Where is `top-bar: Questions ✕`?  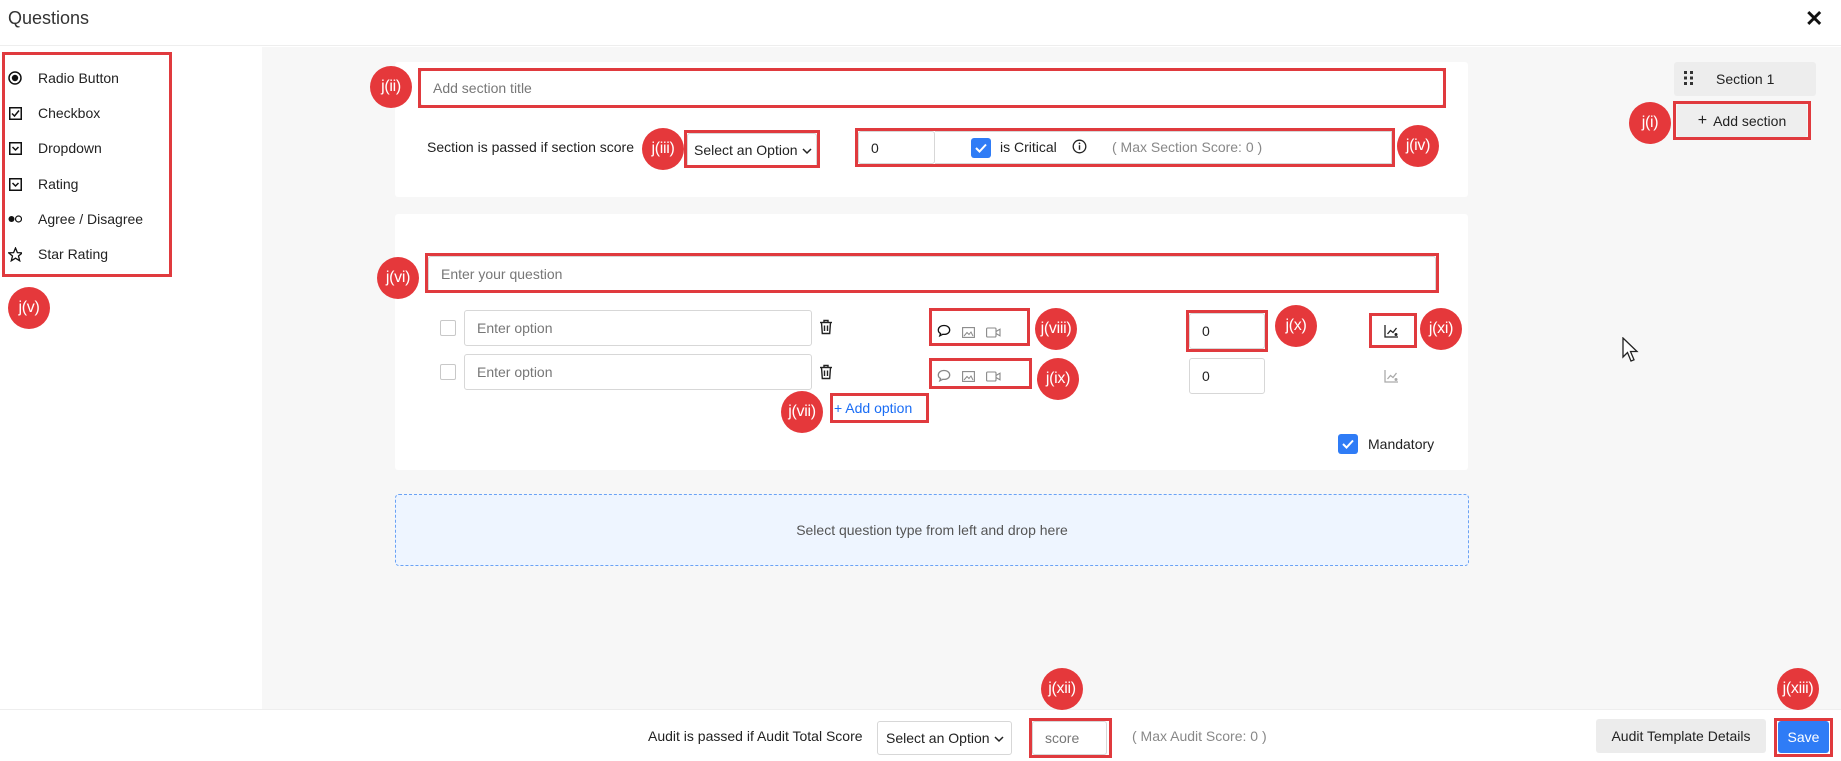 top-bar: Questions ✕ is located at coordinates (920, 23).